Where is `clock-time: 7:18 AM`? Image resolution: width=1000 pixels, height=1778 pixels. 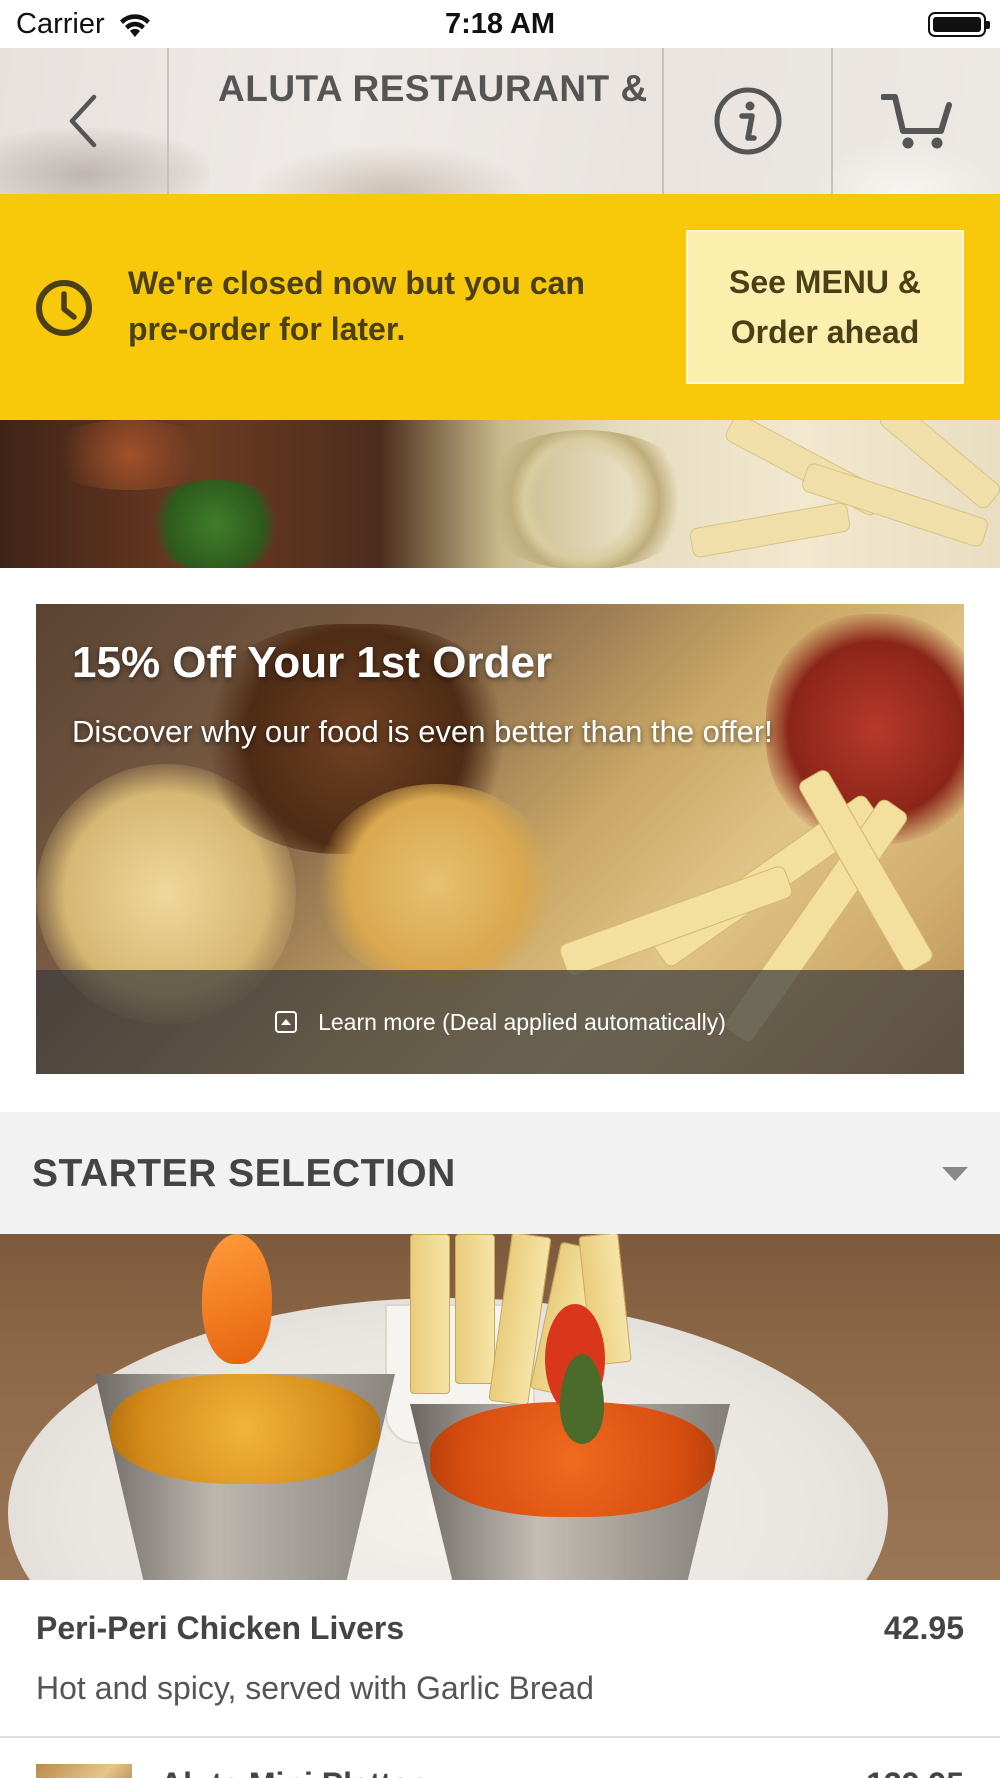 clock-time: 7:18 AM is located at coordinates (500, 24).